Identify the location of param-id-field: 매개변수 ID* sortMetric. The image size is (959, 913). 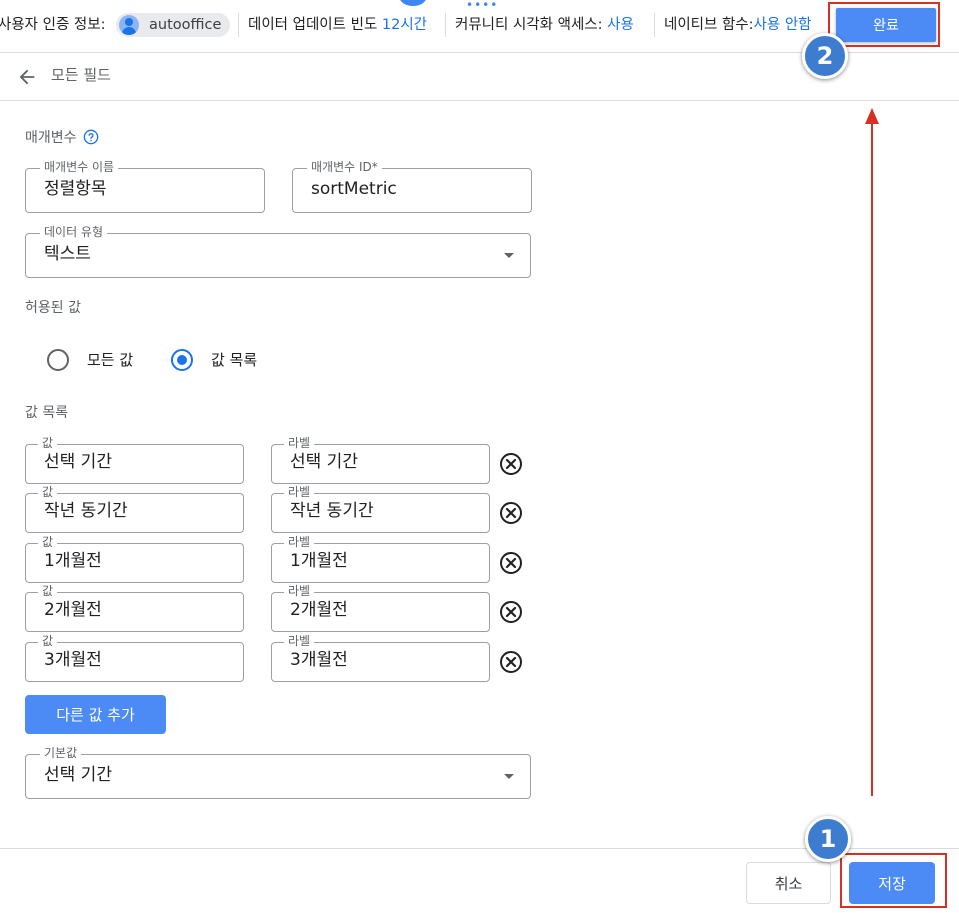
(412, 186).